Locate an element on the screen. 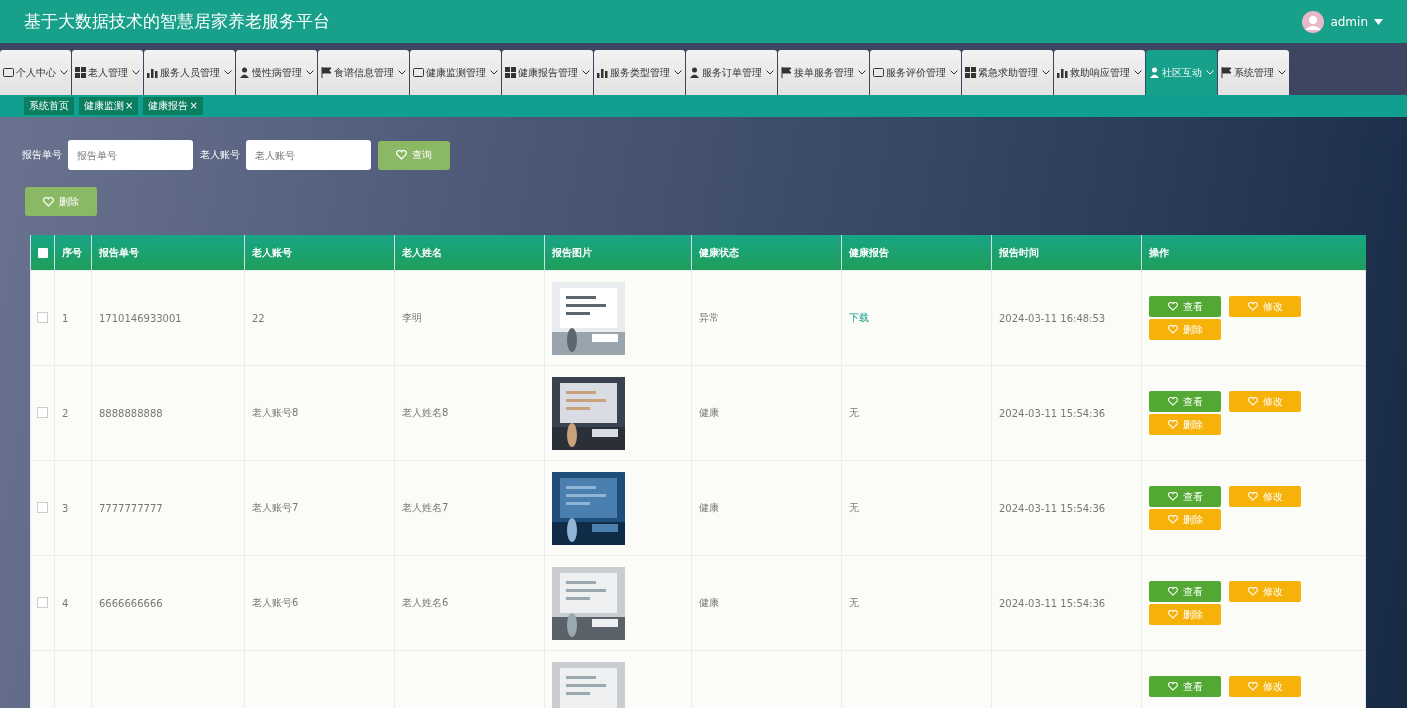 This screenshot has width=1407, height=708. table-cell: 22 is located at coordinates (258, 318).